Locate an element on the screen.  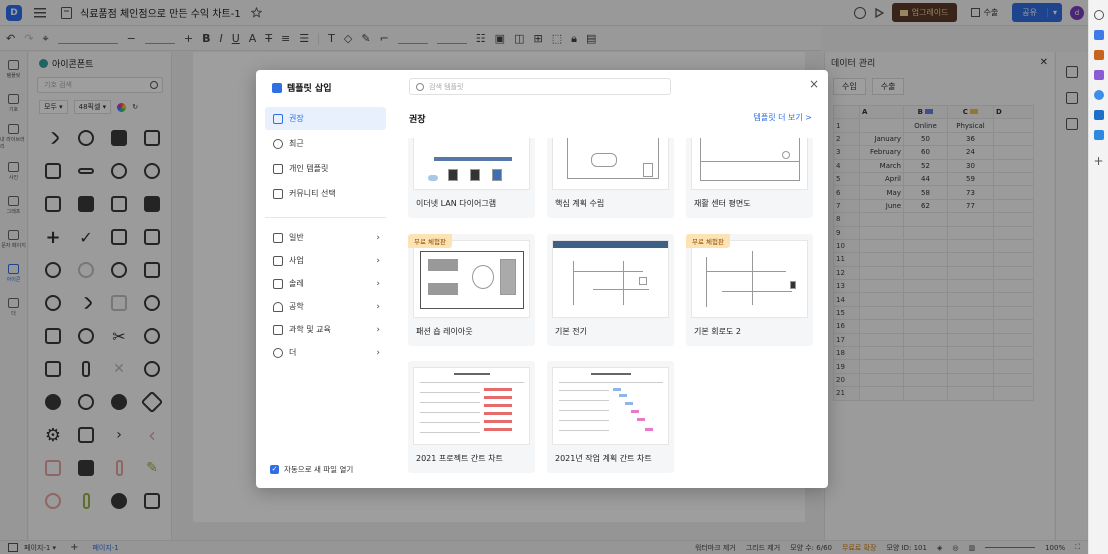
auto-open-option: ✓ 자동으로 새 파일 열기 is located at coordinates (311, 469).